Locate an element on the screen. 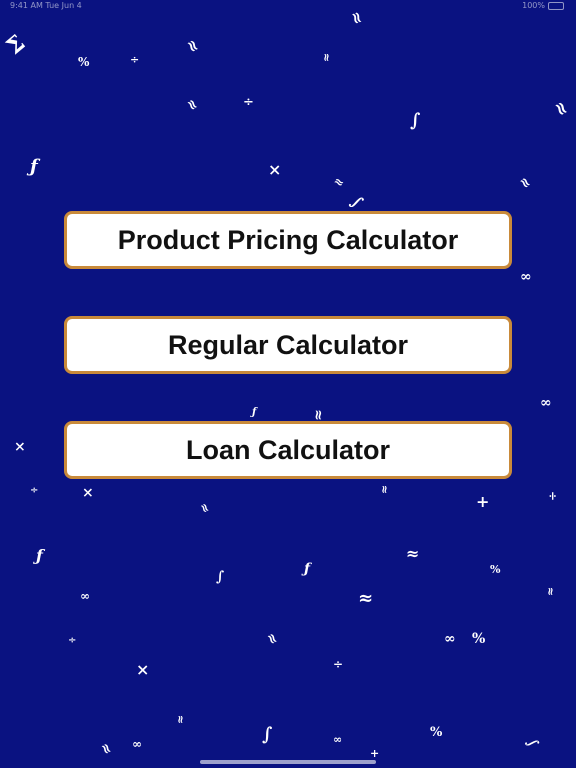 Image resolution: width=576 pixels, height=768 pixels. loan-calculator-button: Loan Calculator is located at coordinates (288, 450).